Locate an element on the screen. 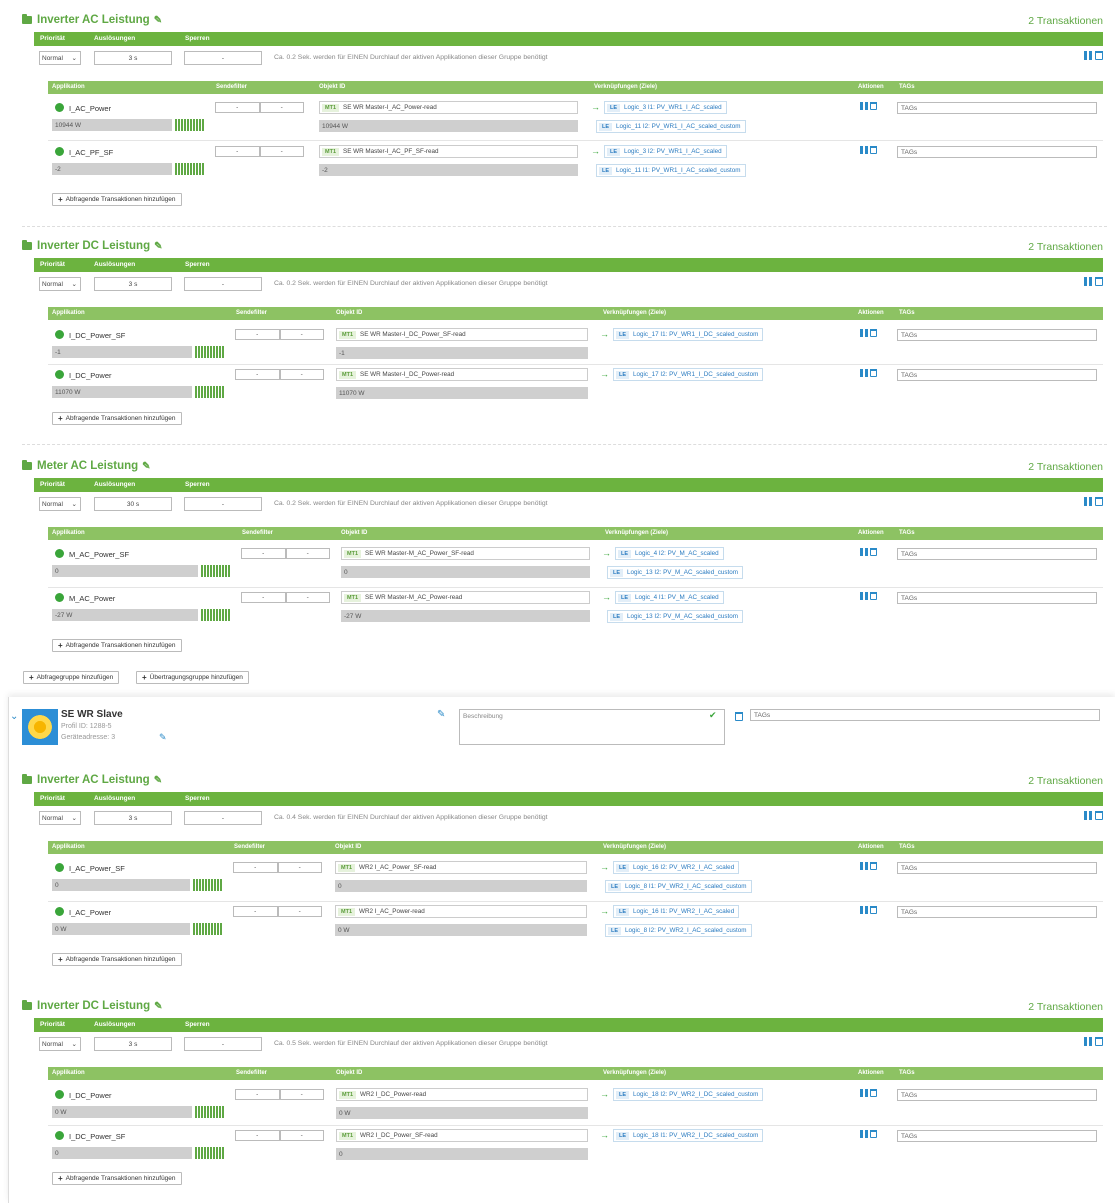 This screenshot has width=1115, height=1203. application-name: I_DC_Power_SF is located at coordinates (97, 335).